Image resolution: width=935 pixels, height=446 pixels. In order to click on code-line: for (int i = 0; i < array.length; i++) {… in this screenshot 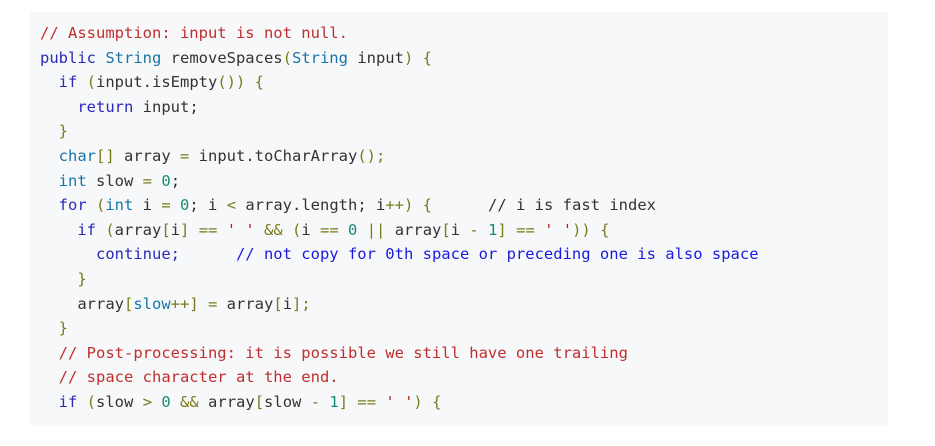, I will do `click(464, 205)`.